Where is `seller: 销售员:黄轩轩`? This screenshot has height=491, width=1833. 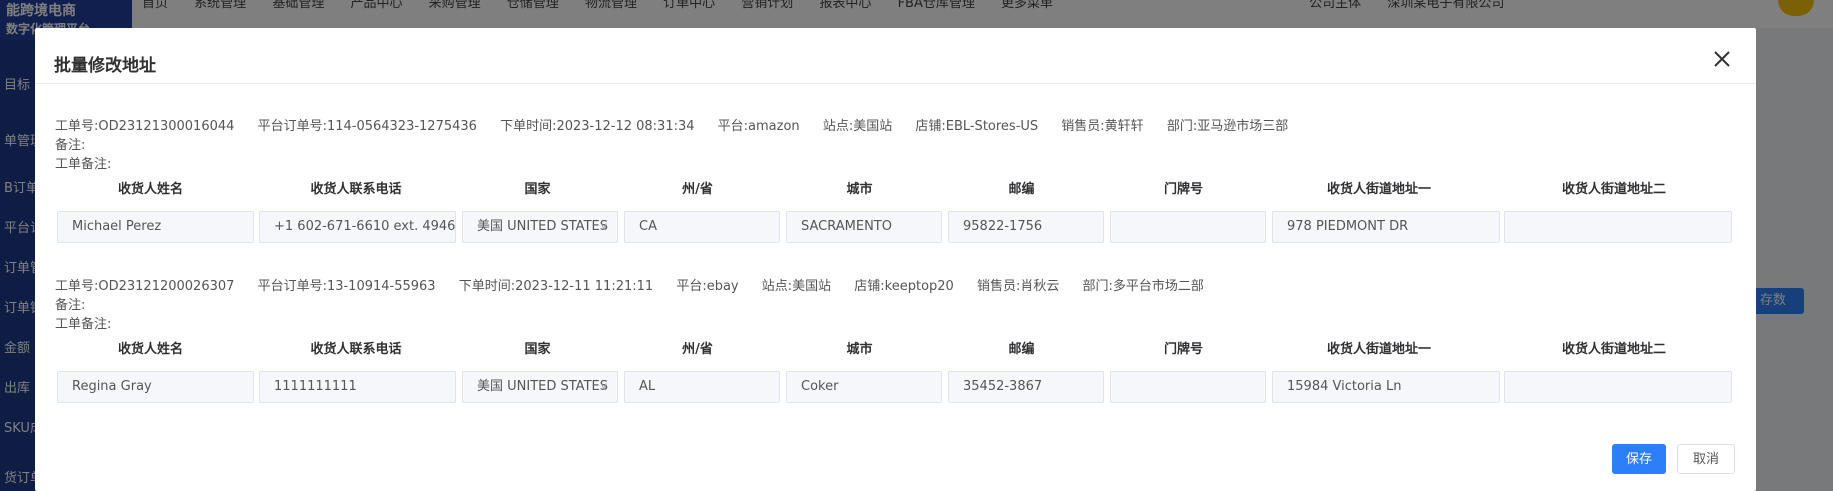
seller: 销售员:黄轩轩 is located at coordinates (1102, 126).